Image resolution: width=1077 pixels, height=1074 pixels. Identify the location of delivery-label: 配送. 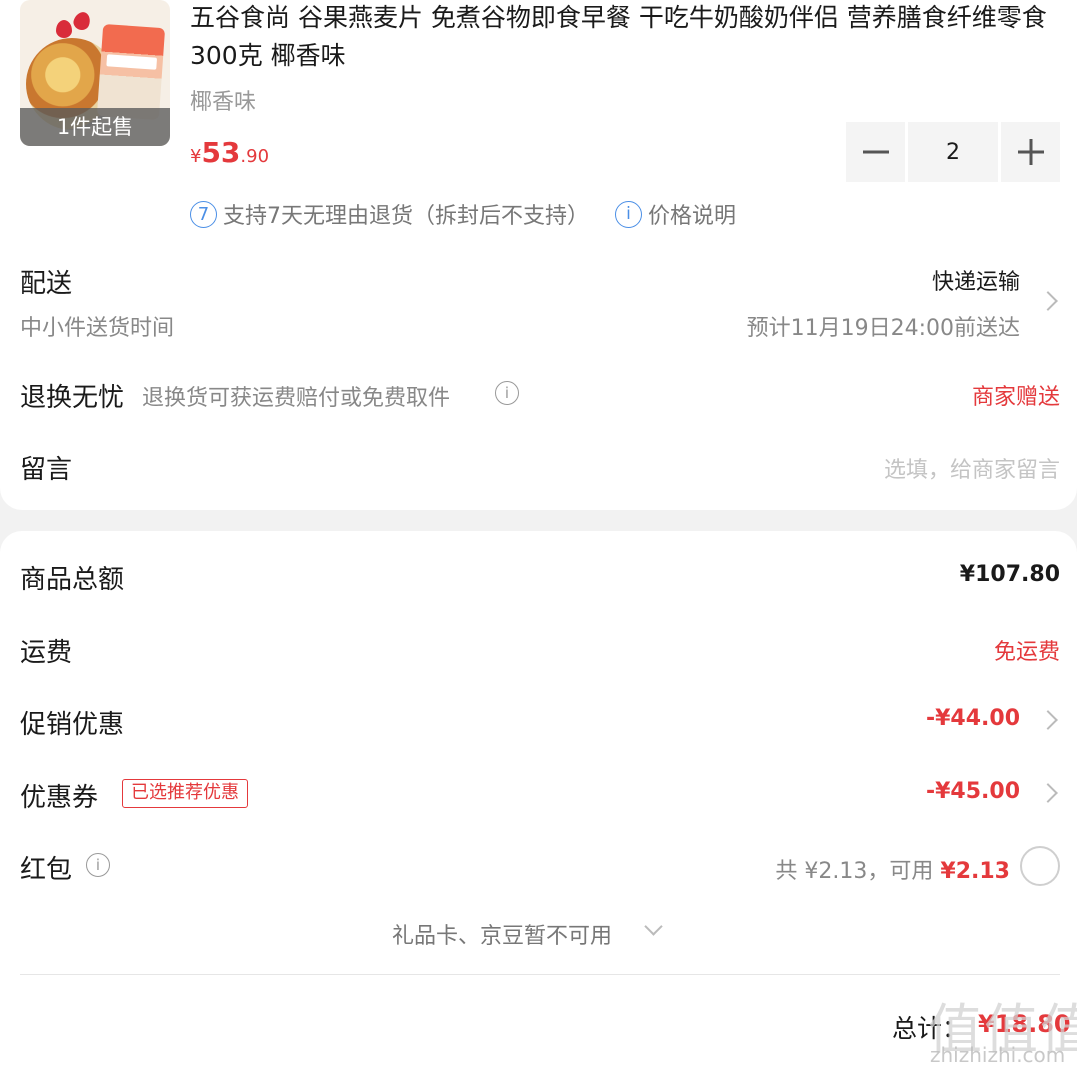
(46, 284).